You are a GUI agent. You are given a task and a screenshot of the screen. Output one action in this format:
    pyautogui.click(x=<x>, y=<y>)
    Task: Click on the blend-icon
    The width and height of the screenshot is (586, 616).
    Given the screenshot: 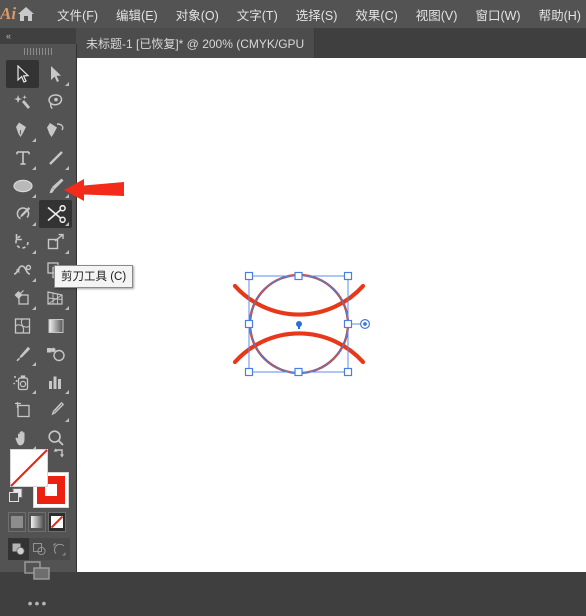 What is the action you would take?
    pyautogui.click(x=55, y=354)
    